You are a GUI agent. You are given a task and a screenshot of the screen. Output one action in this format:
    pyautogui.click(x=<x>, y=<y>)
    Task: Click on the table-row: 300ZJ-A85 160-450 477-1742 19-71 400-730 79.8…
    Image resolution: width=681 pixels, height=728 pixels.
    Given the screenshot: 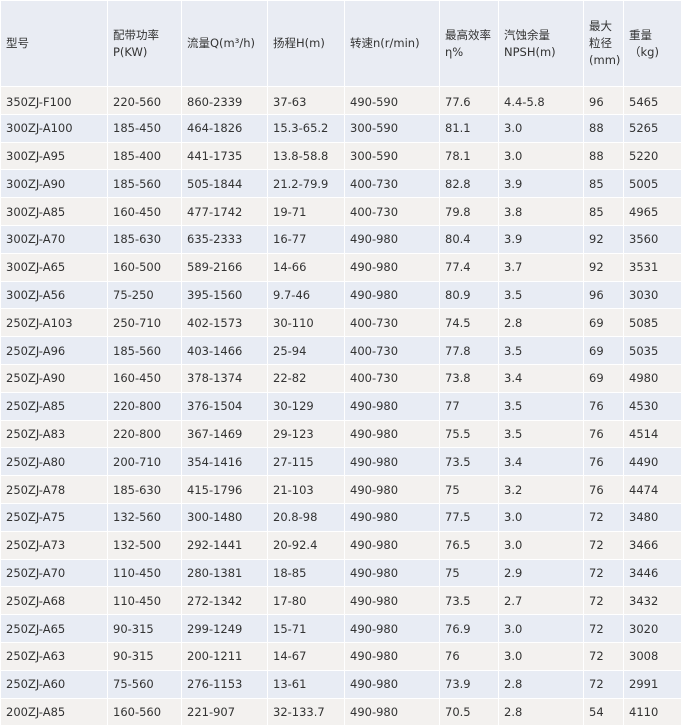 What is the action you would take?
    pyautogui.click(x=340, y=211)
    